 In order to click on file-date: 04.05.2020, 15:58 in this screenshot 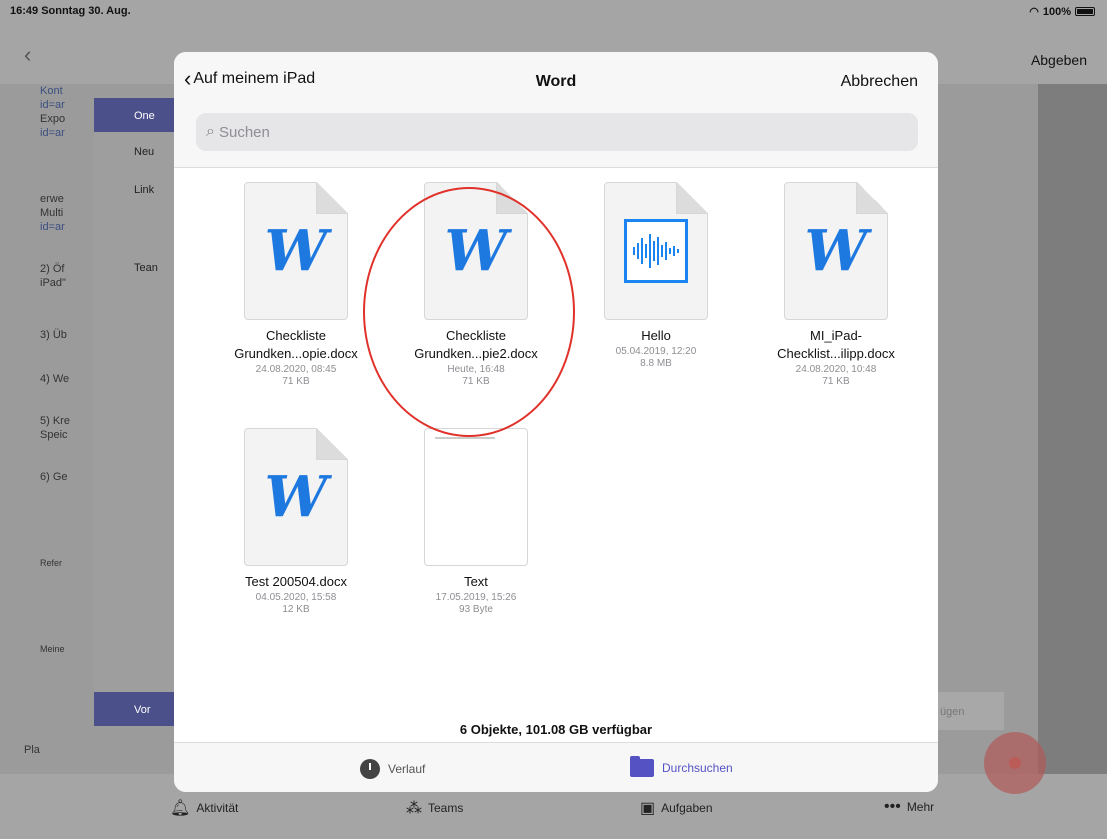, I will do `click(296, 597)`.